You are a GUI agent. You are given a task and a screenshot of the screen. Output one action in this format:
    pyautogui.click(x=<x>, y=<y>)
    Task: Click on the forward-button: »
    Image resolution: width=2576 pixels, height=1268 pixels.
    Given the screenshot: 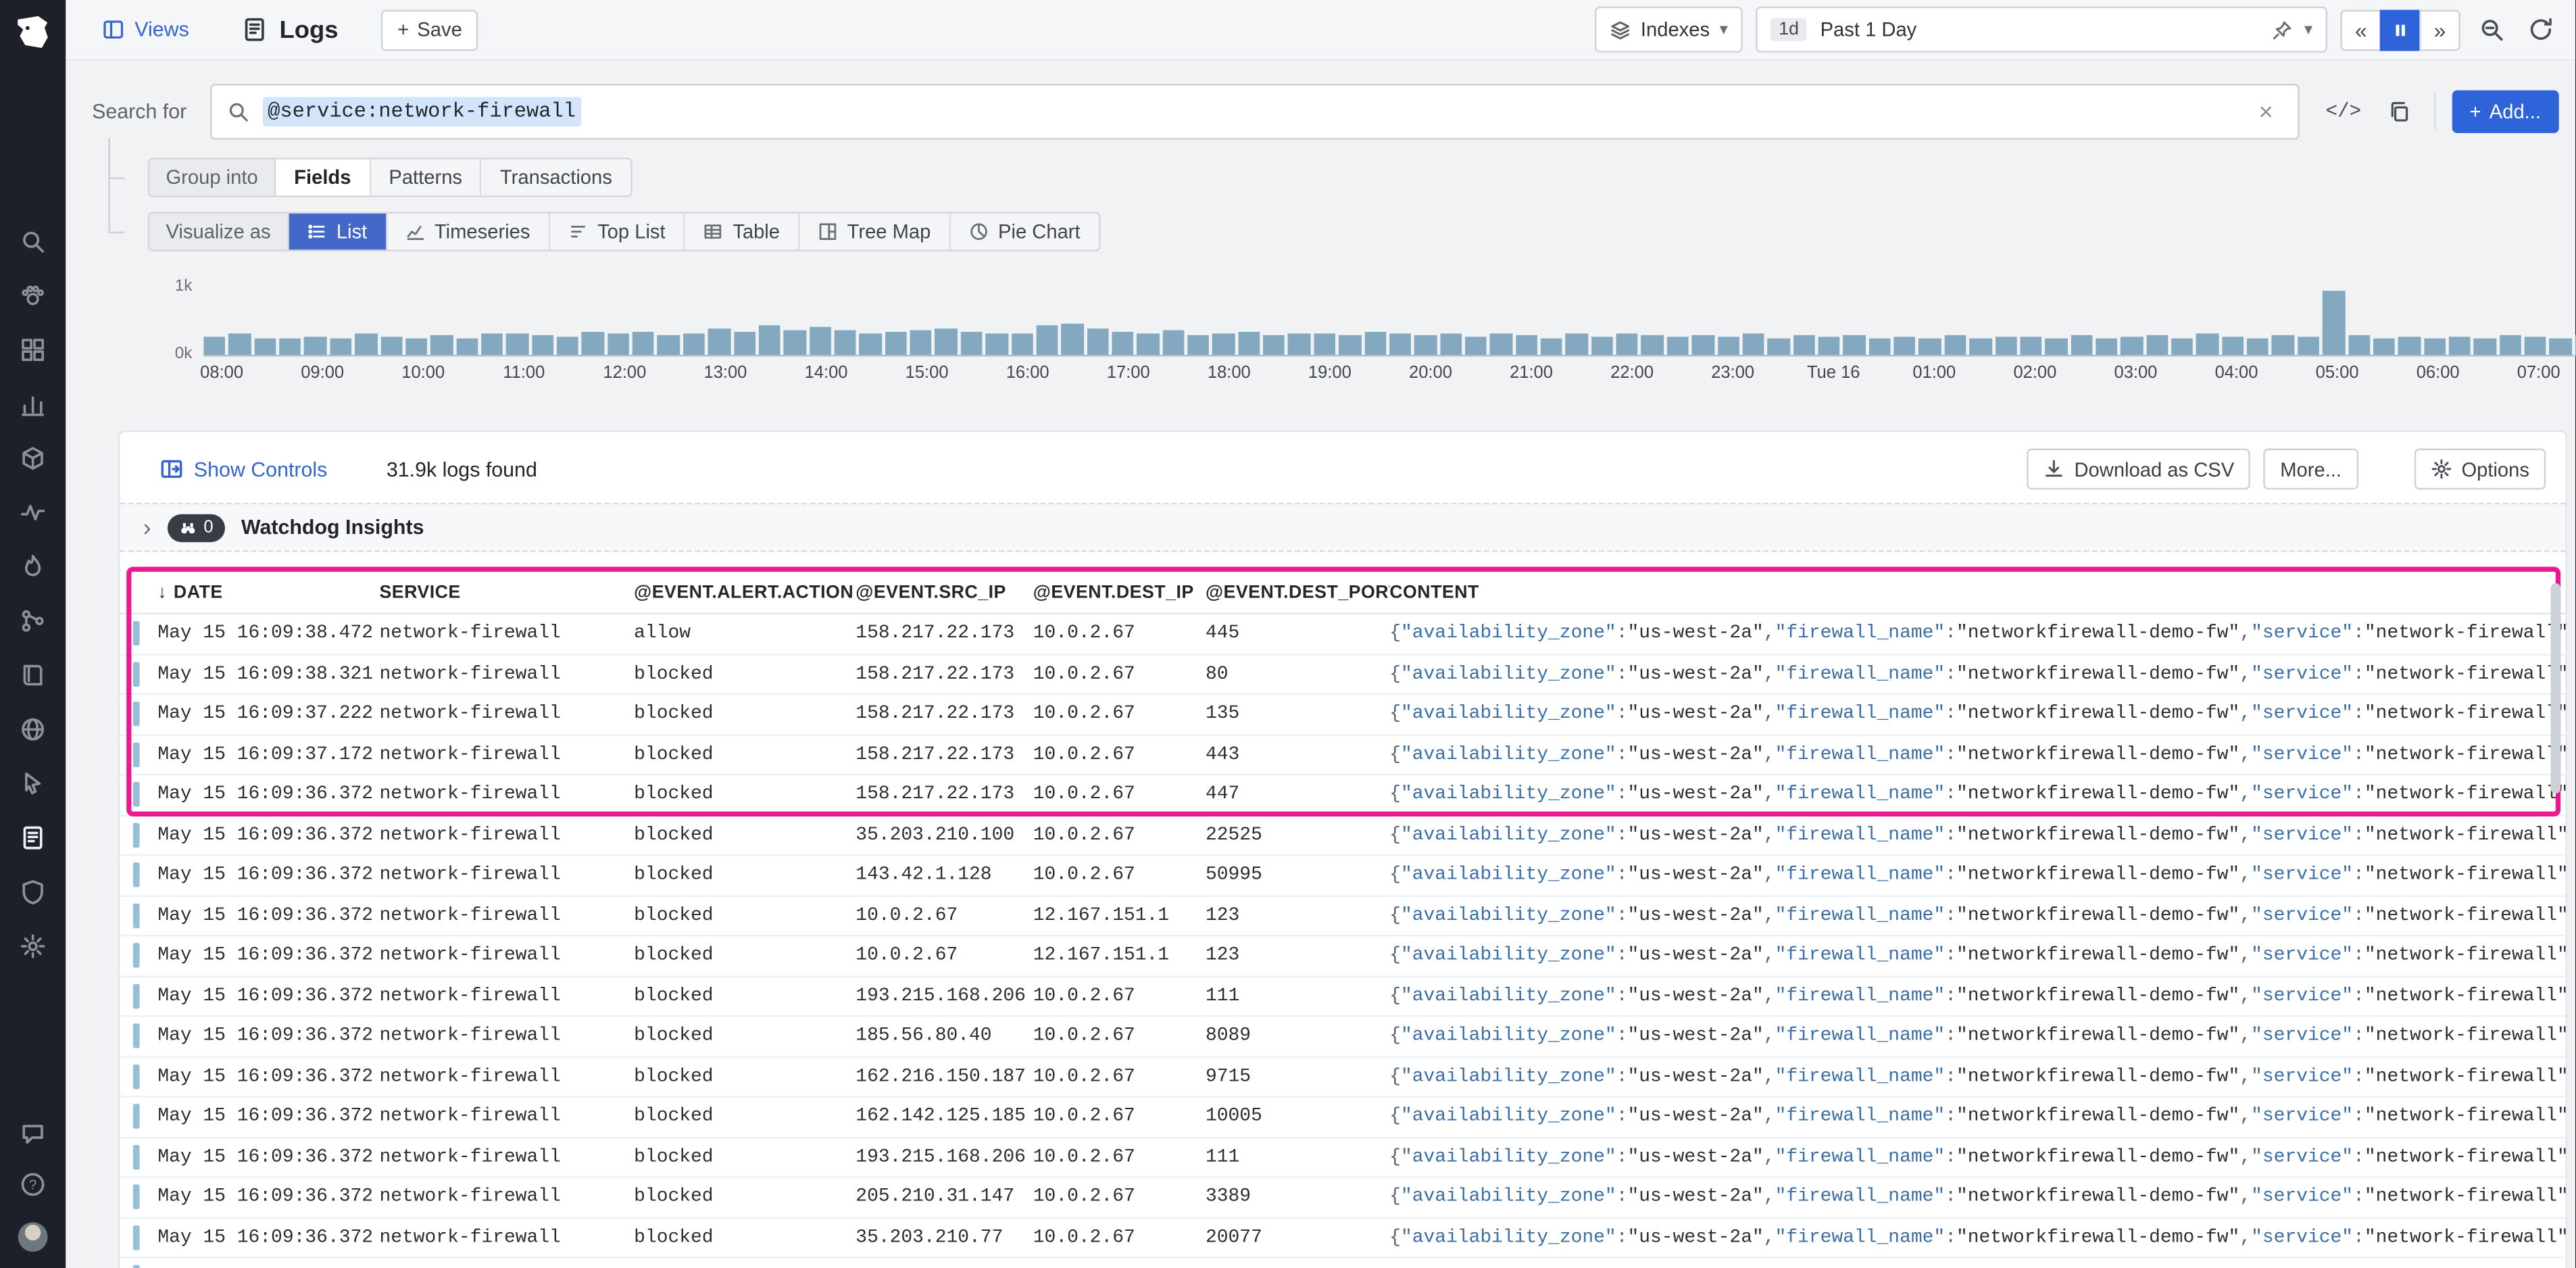 What is the action you would take?
    pyautogui.click(x=2440, y=30)
    